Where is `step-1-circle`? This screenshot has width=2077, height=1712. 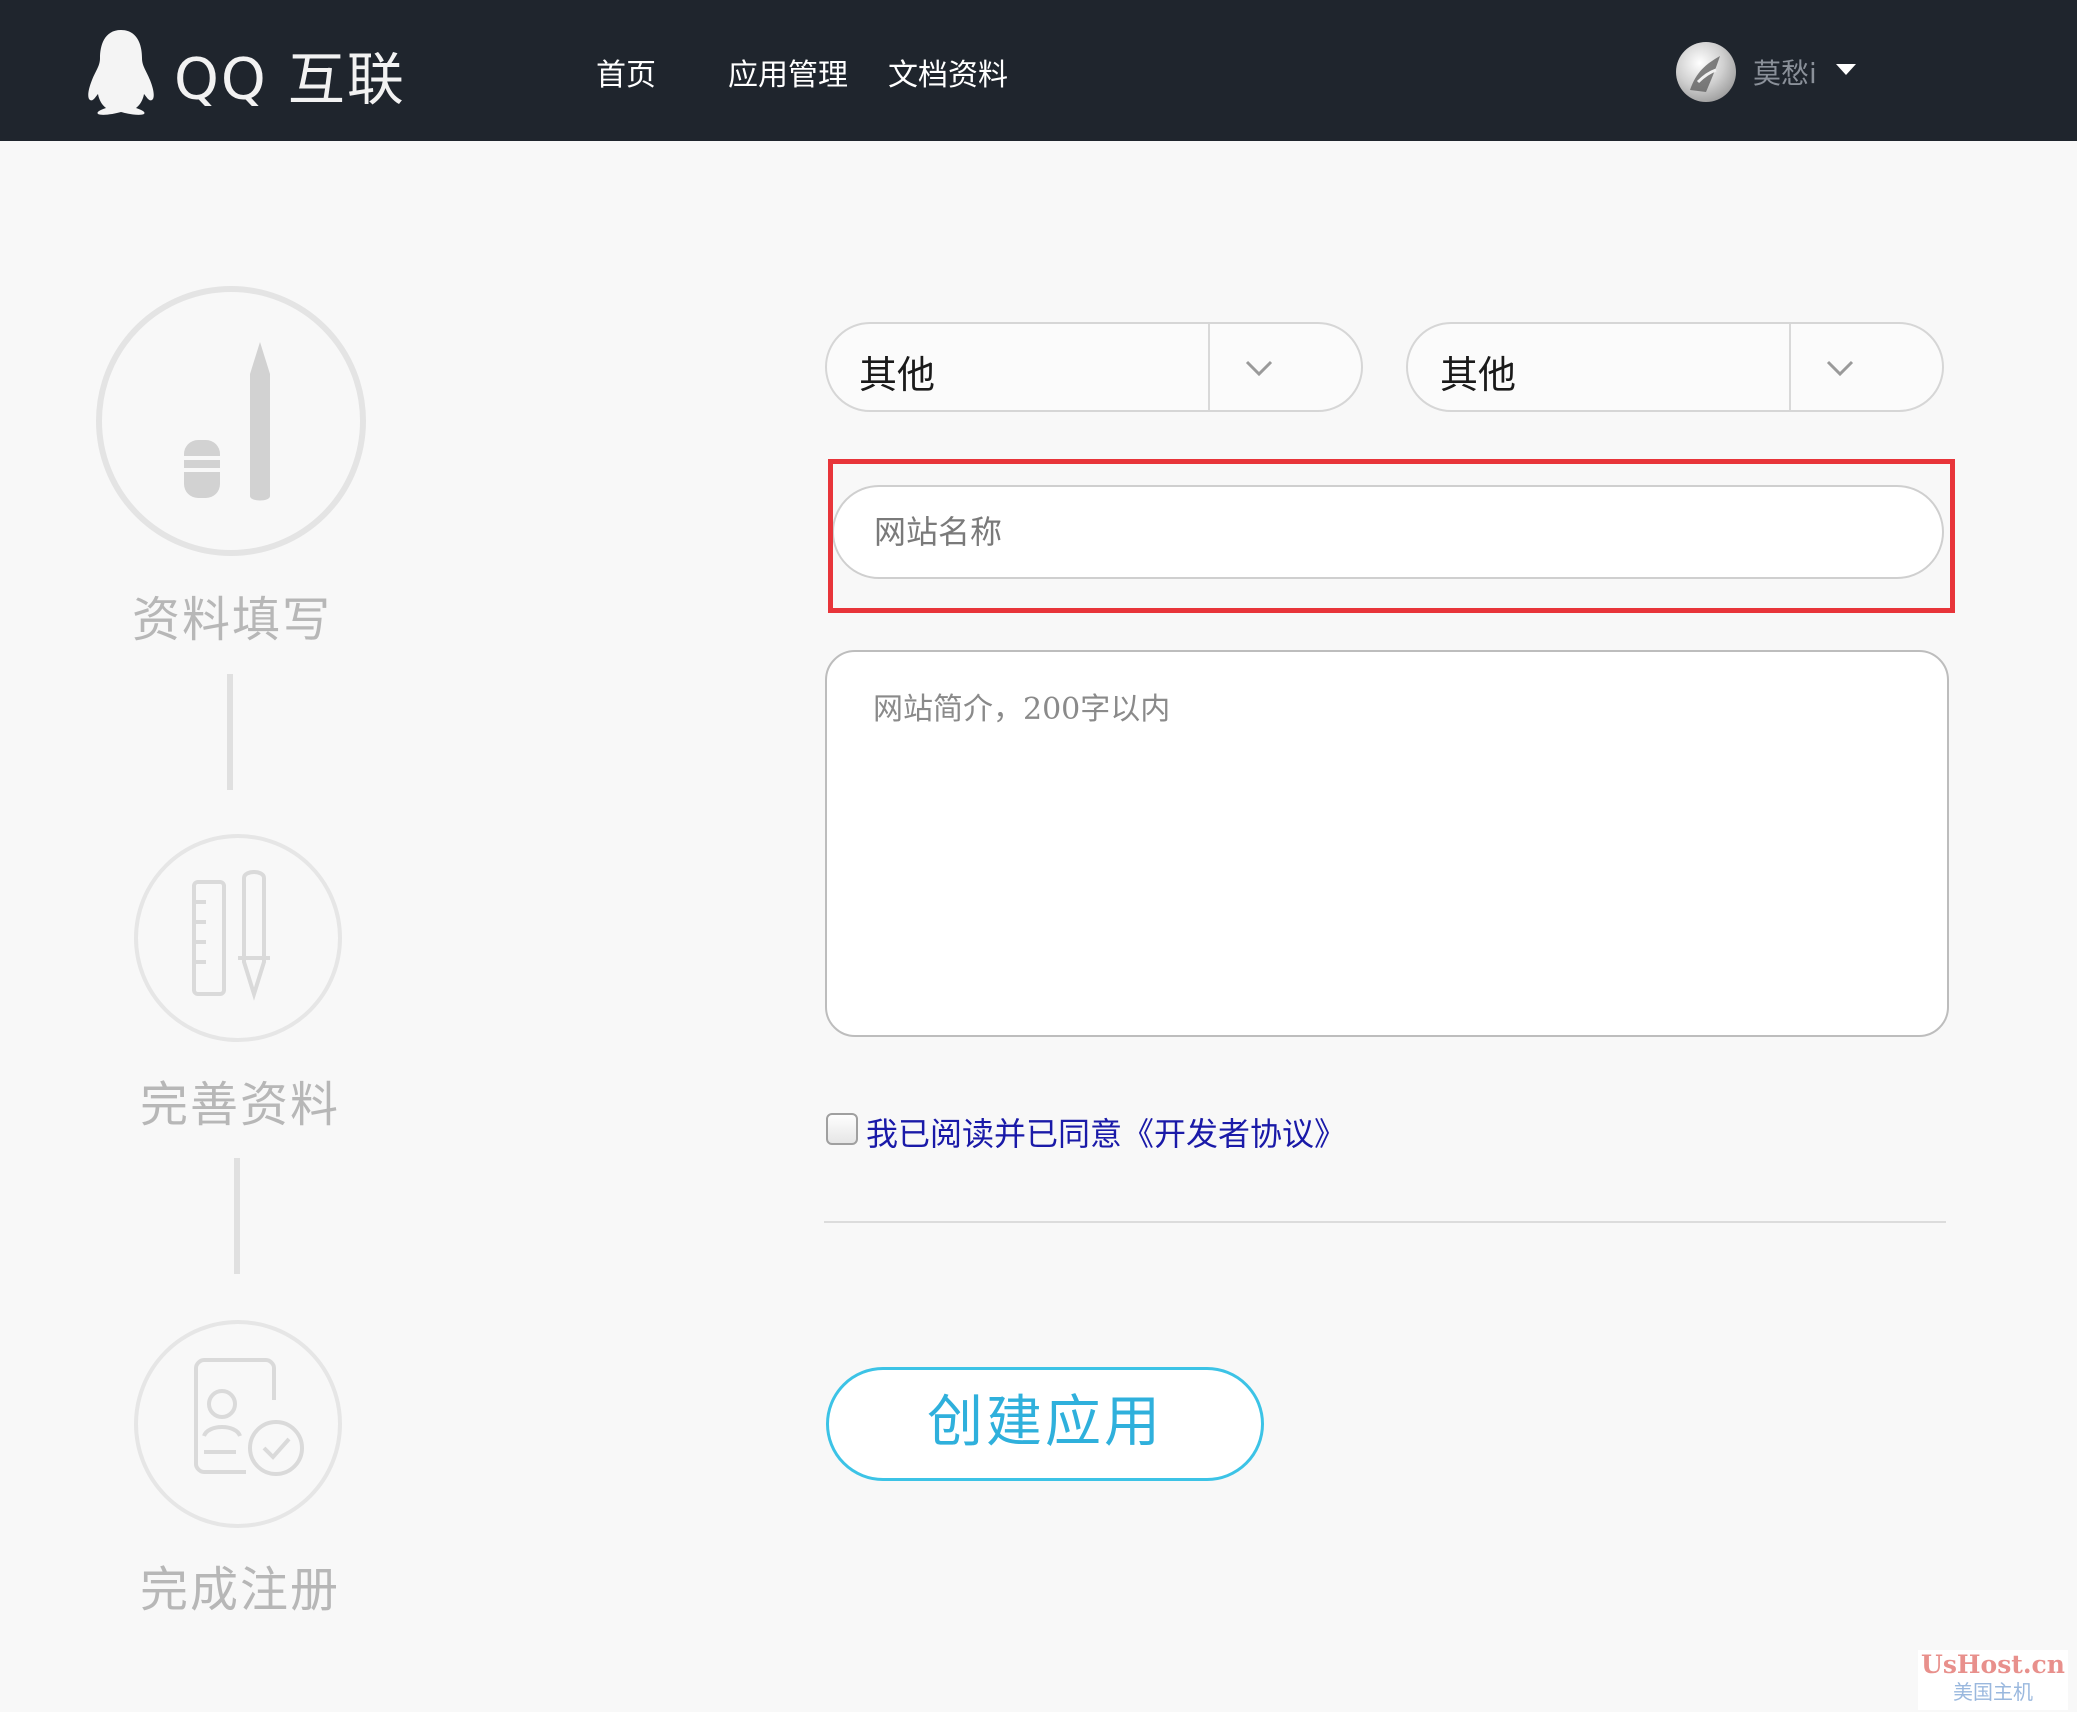 step-1-circle is located at coordinates (231, 421).